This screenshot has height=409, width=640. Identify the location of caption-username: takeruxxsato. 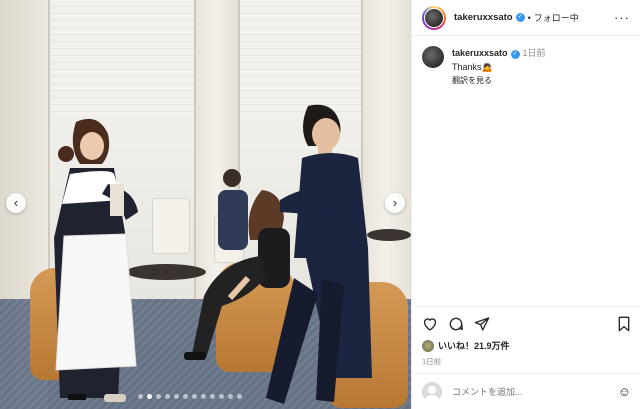
(480, 53).